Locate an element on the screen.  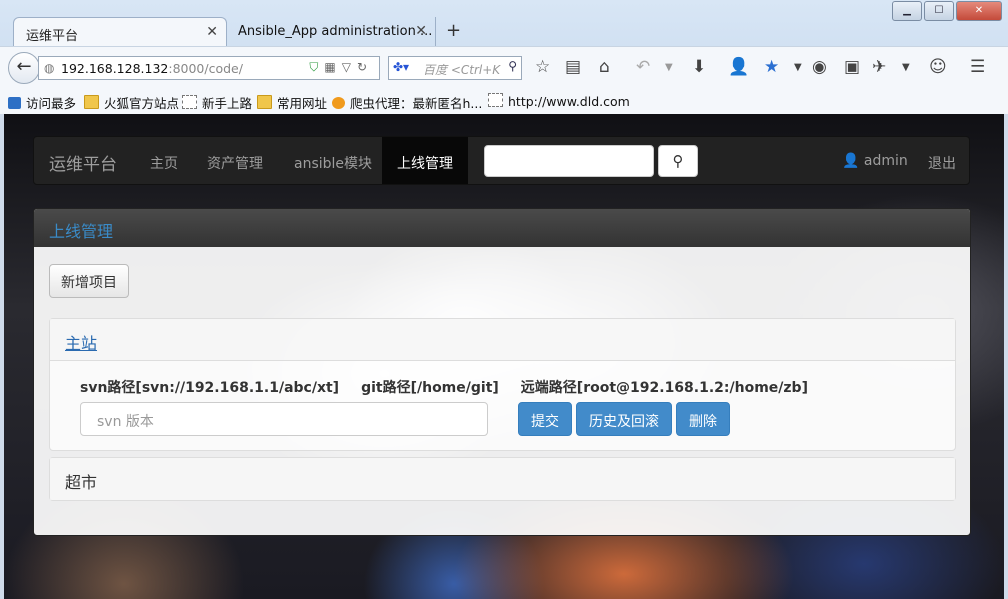
user-link: 👤 admin is located at coordinates (875, 161).